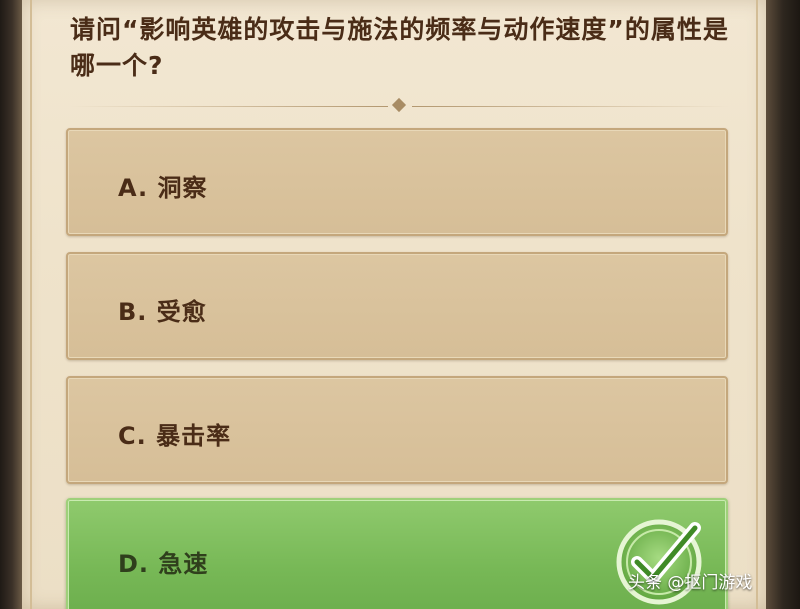  Describe the element at coordinates (162, 312) in the screenshot. I see `option-b-label: B. 受愈` at that location.